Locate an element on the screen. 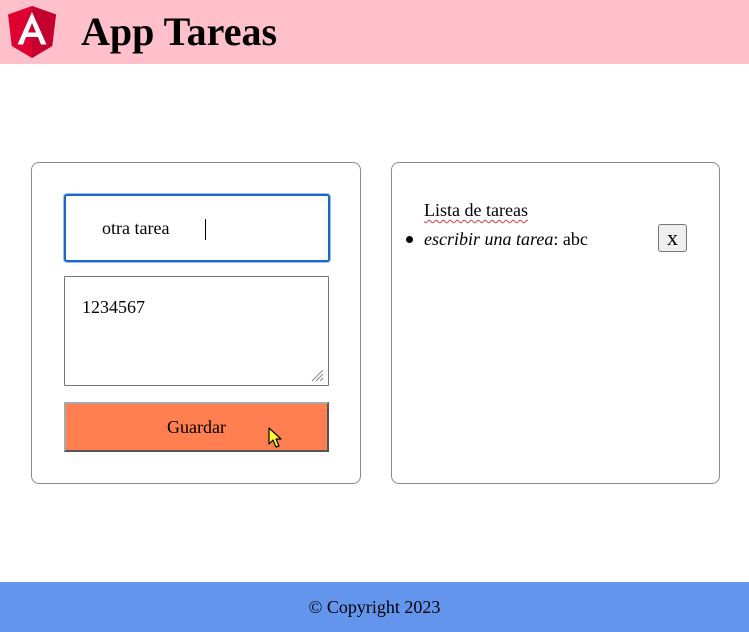 The width and height of the screenshot is (749, 632). task-description: abc is located at coordinates (573, 239).